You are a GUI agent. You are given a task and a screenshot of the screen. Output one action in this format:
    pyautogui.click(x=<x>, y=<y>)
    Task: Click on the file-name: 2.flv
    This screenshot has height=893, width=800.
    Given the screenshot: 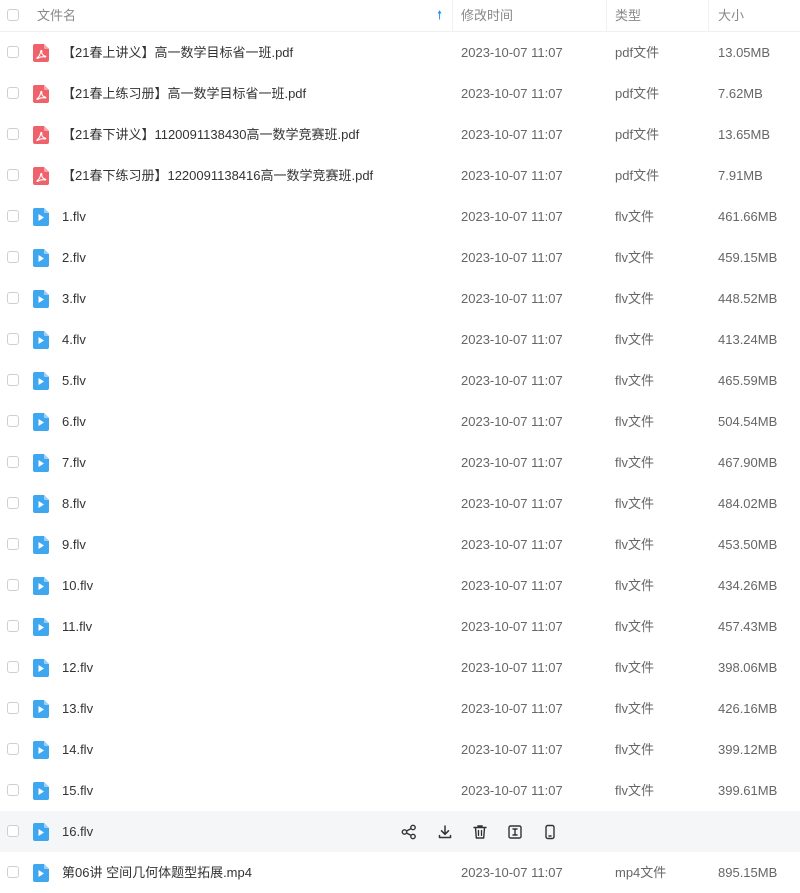 What is the action you would take?
    pyautogui.click(x=74, y=257)
    